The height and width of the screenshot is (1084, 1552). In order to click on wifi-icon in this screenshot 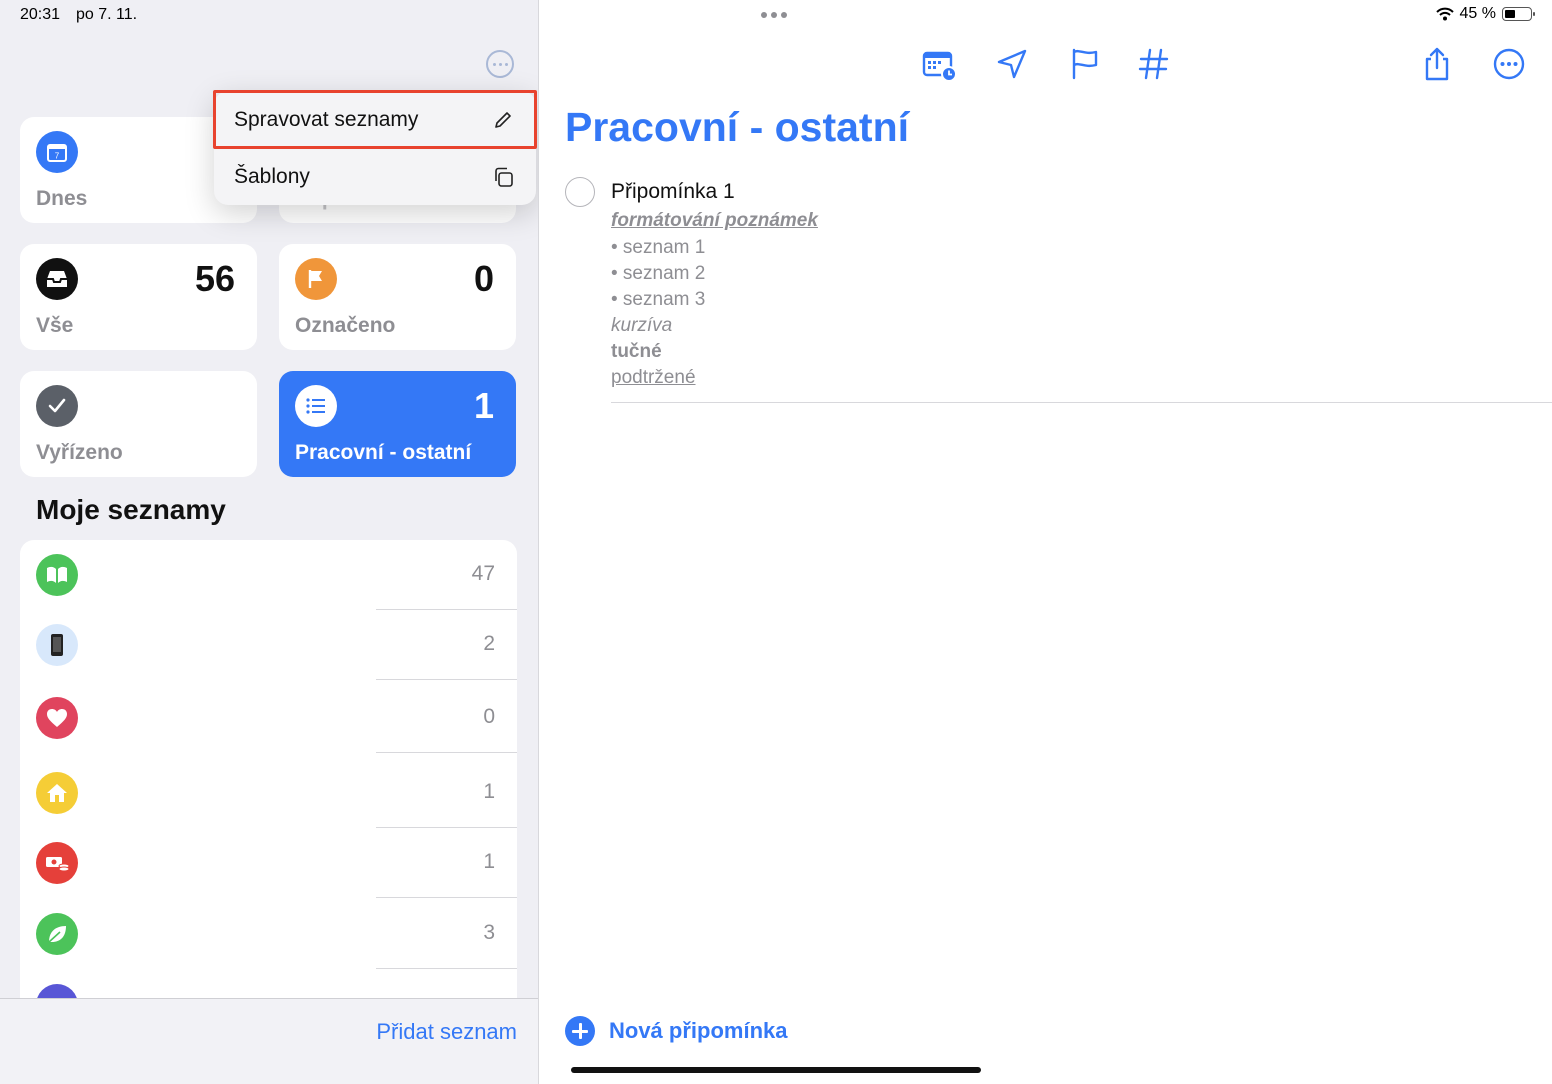, I will do `click(1444, 14)`.